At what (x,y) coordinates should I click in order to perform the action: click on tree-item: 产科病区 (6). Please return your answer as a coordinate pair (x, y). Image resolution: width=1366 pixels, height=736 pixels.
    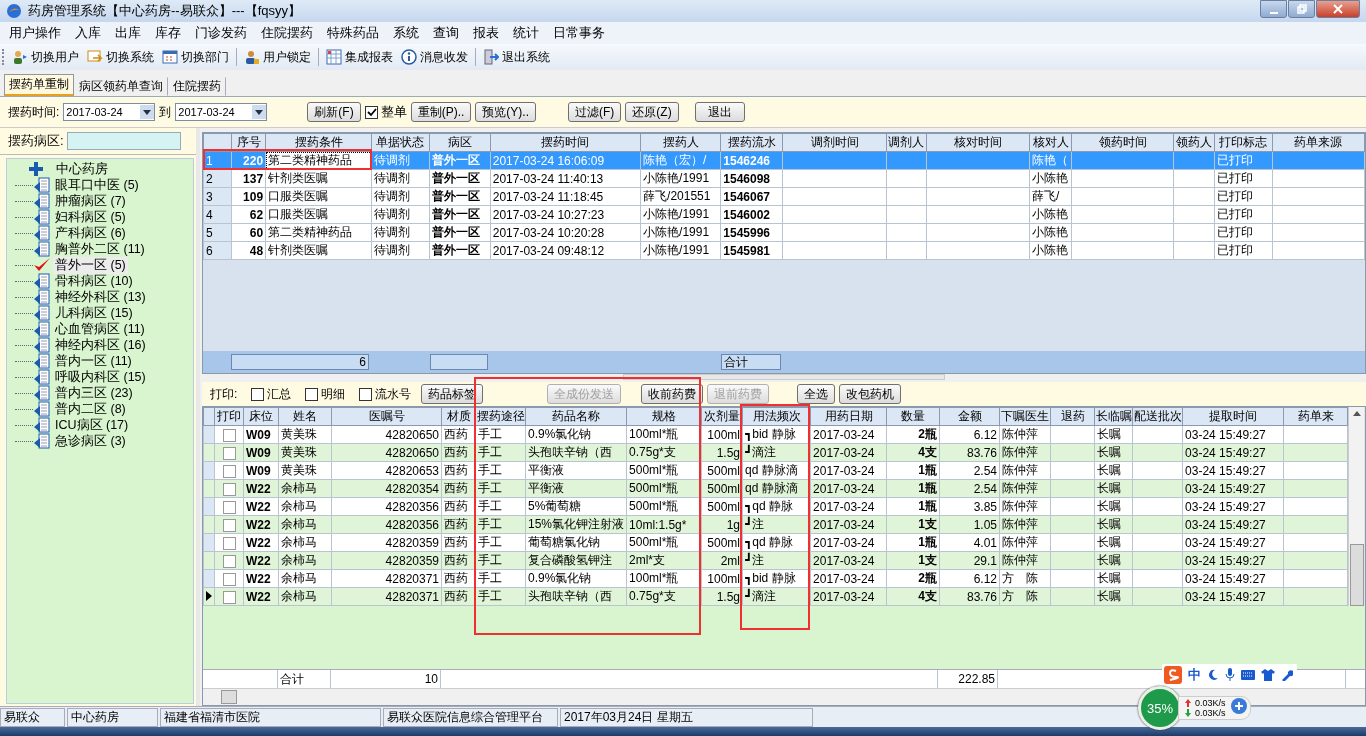
    Looking at the image, I should click on (90, 233).